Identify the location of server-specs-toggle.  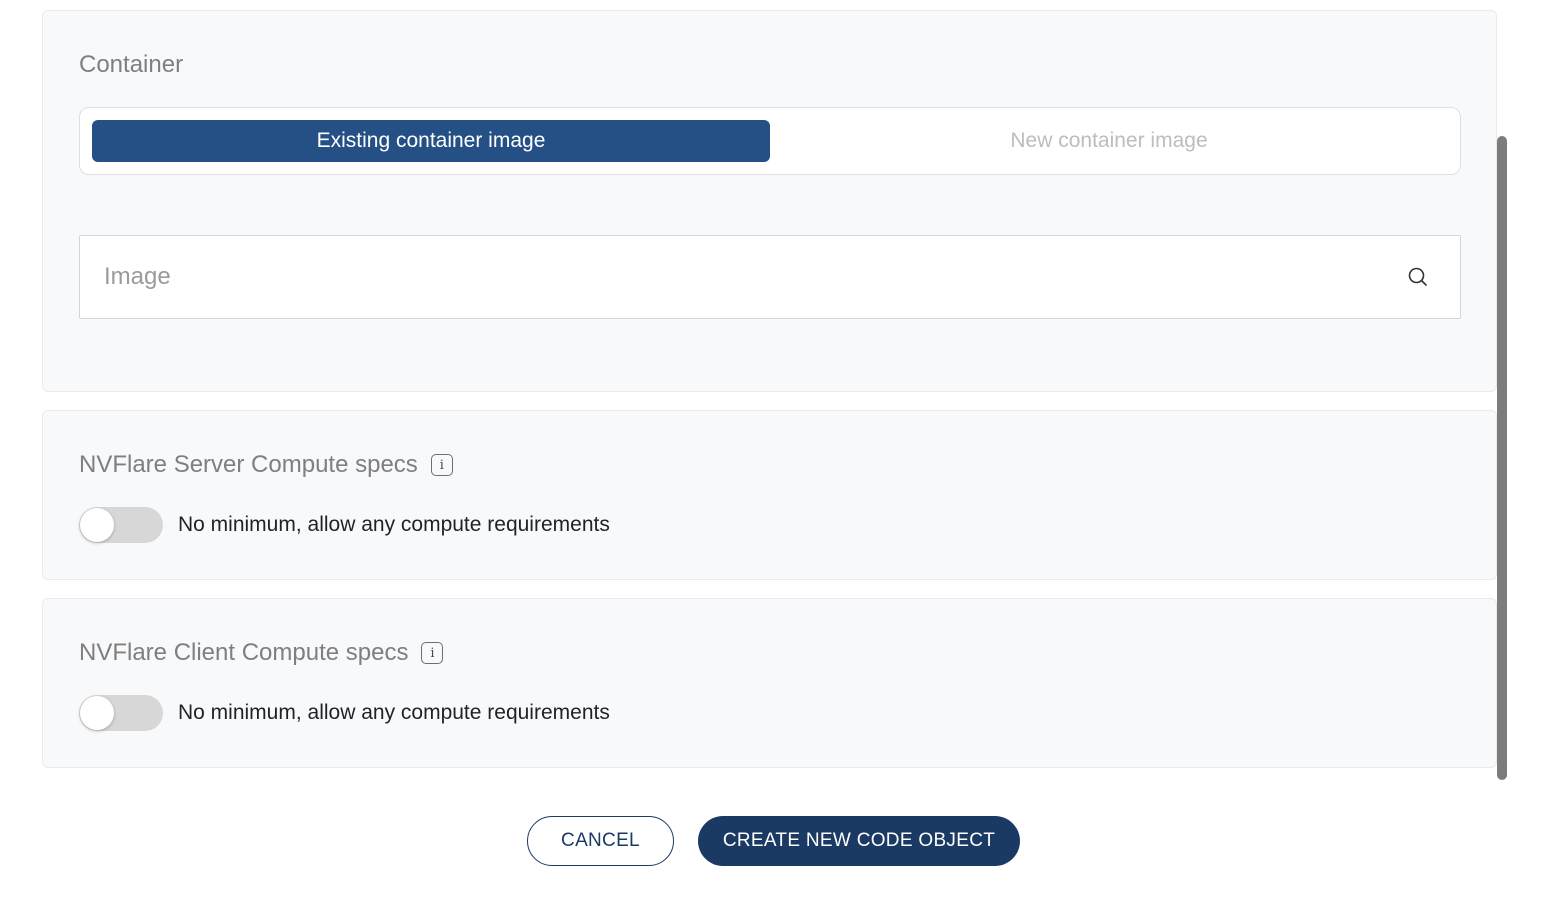
(121, 525).